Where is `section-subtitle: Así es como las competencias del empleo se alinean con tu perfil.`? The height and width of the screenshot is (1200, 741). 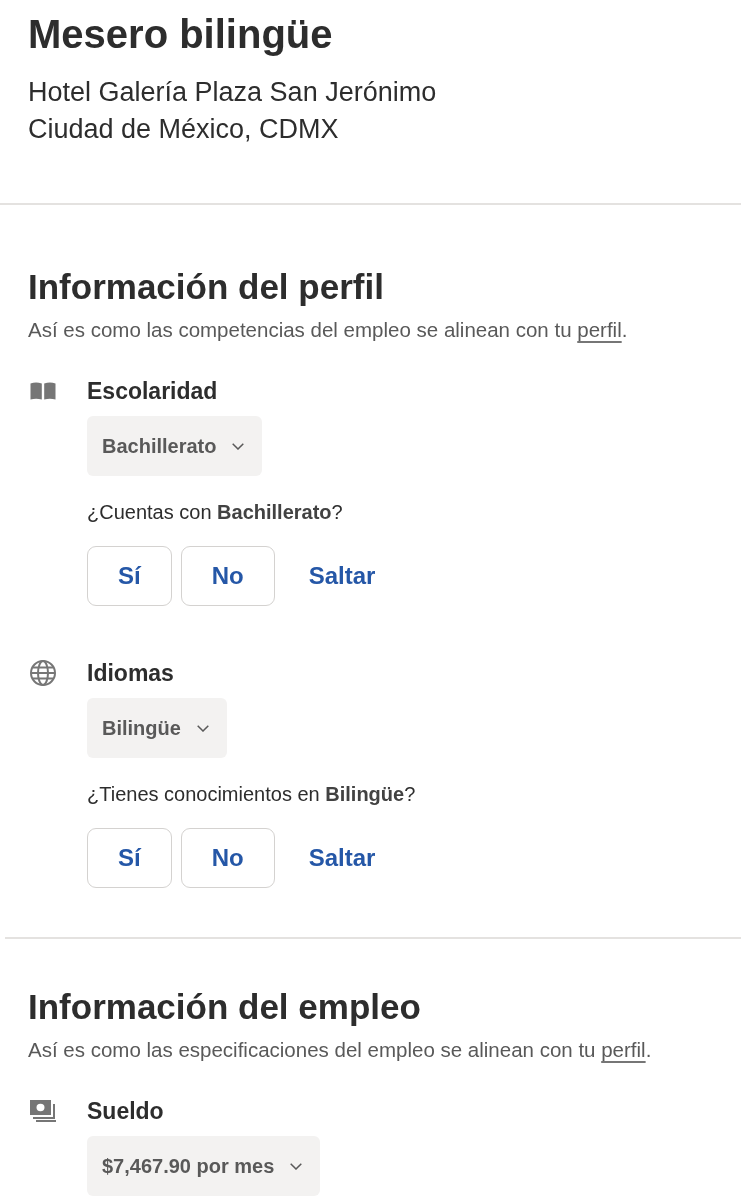
section-subtitle: Así es como las competencias del empleo se alinean con tu perfil. is located at coordinates (328, 330).